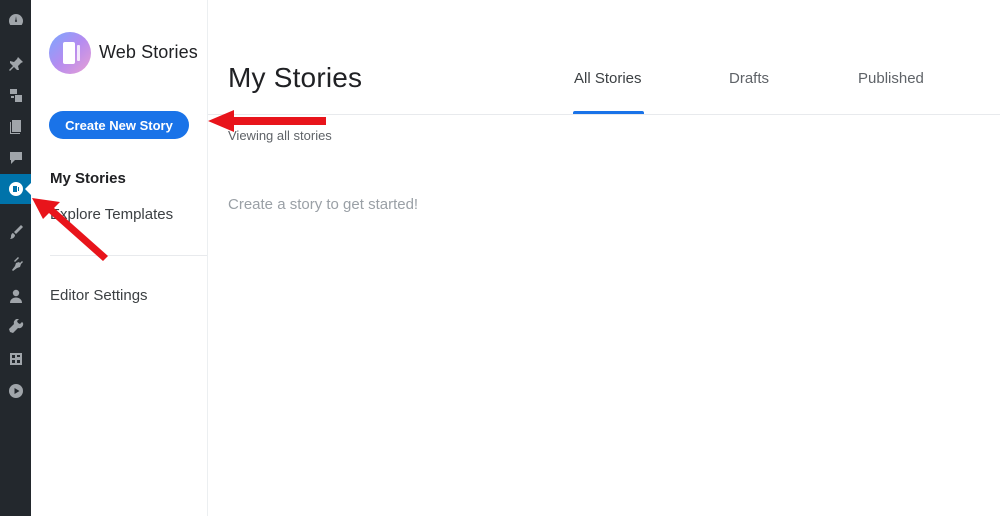  What do you see at coordinates (119, 125) in the screenshot?
I see `create-new-story-button: Create New Story` at bounding box center [119, 125].